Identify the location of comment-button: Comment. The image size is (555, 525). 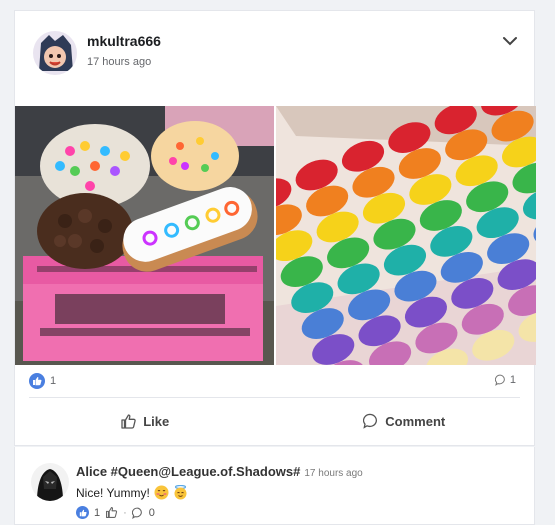
(405, 421).